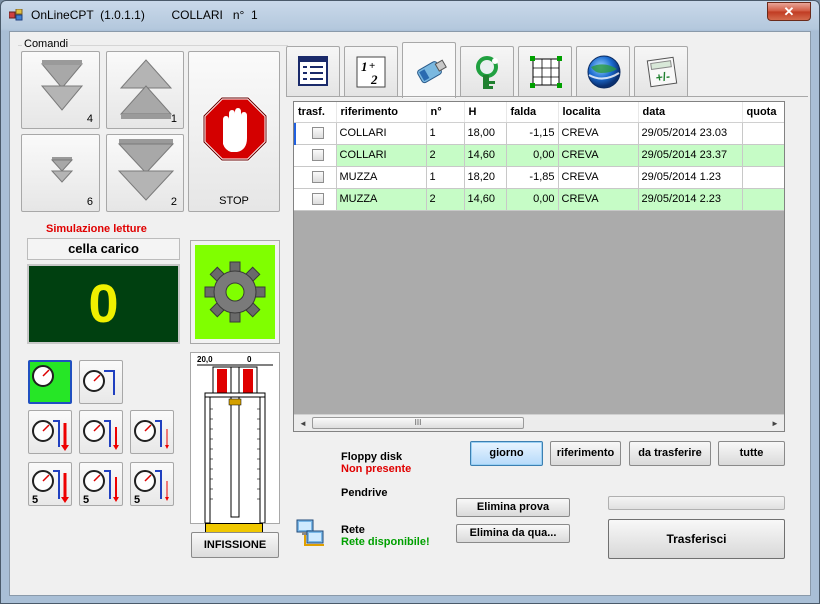 This screenshot has width=820, height=604. I want to click on row-cursor, so click(295, 134).